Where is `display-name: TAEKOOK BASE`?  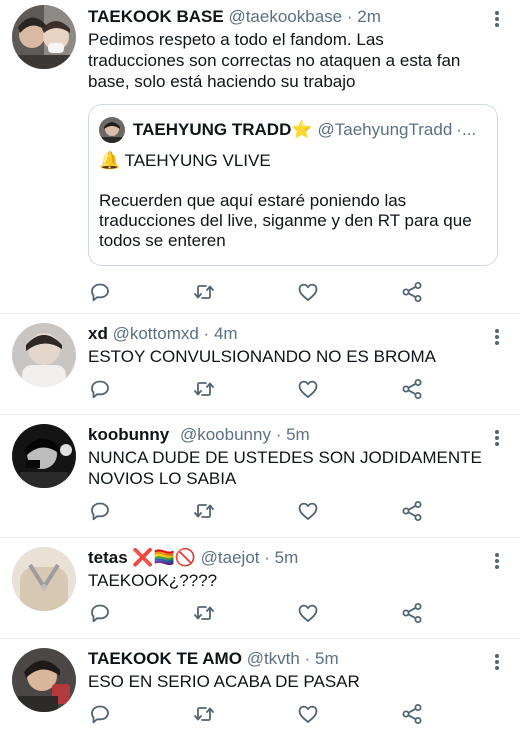 display-name: TAEKOOK BASE is located at coordinates (156, 16).